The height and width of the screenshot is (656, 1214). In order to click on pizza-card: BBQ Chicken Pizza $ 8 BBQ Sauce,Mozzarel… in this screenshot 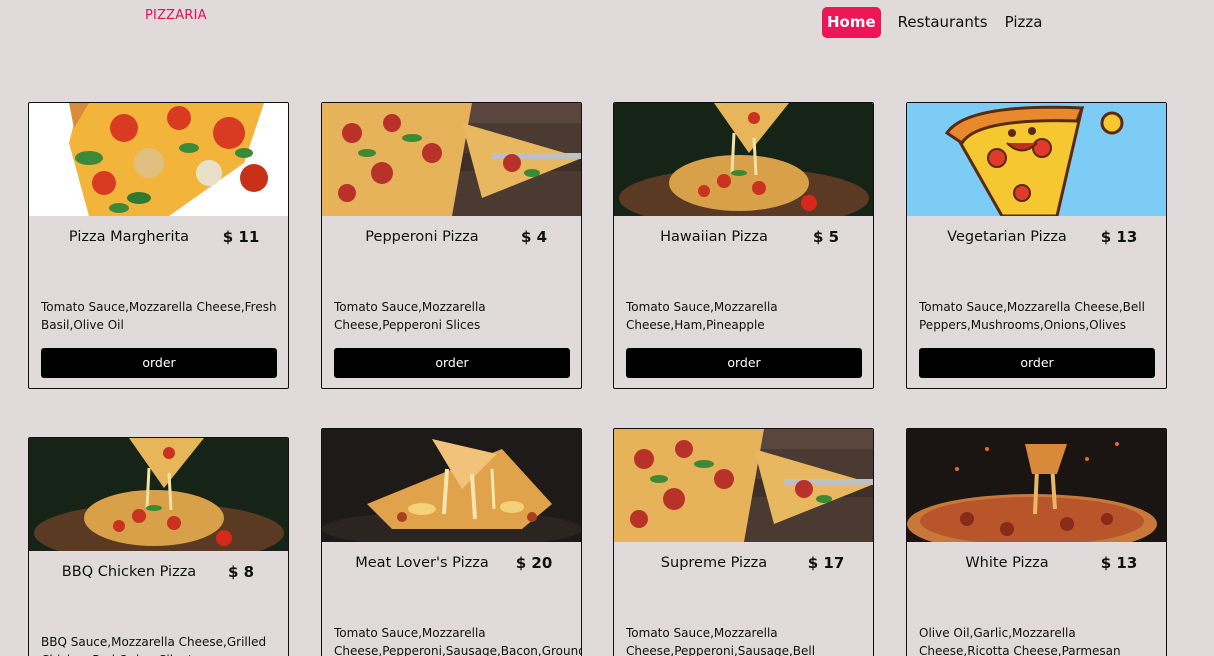, I will do `click(158, 546)`.